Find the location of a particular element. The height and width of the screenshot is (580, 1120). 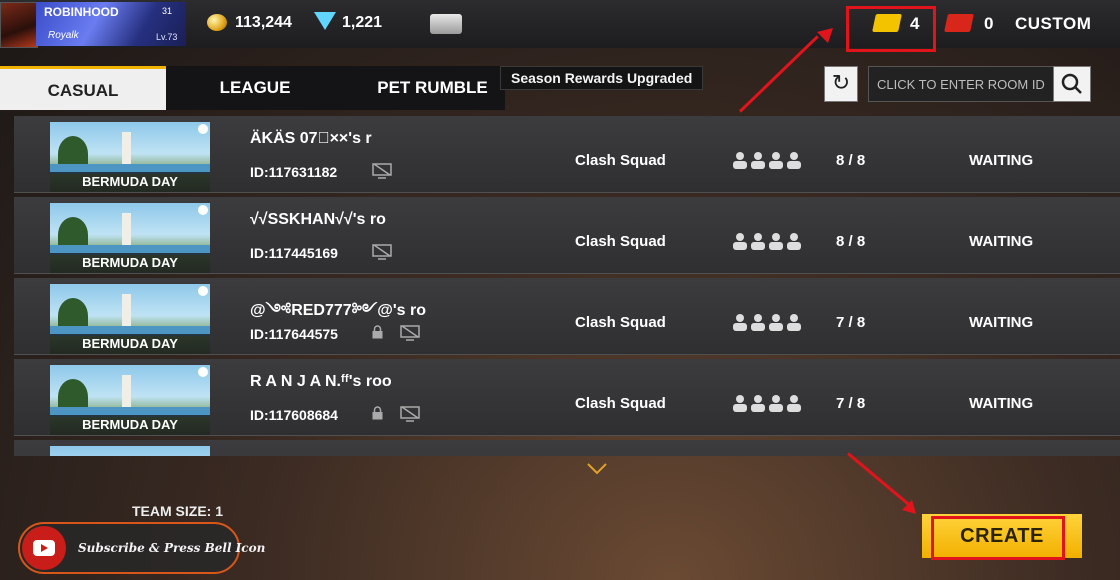

gold-coin-icon is located at coordinates (217, 22).